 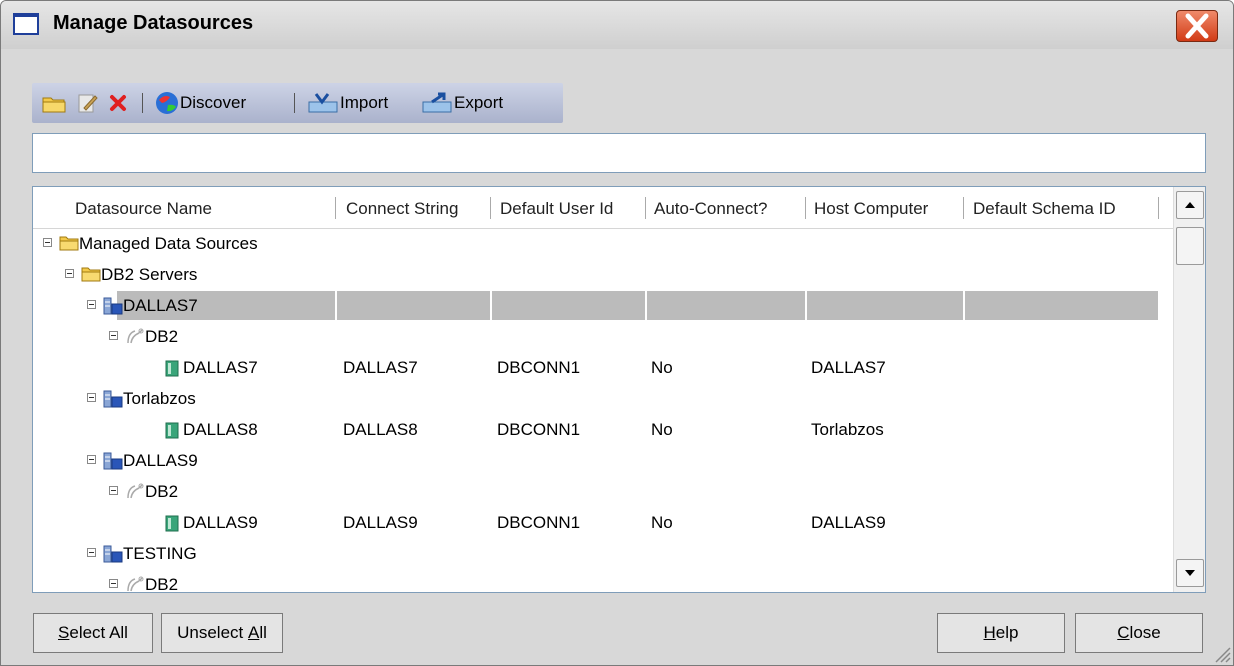 What do you see at coordinates (64, 632) in the screenshot?
I see `select-all-mnemonic: S` at bounding box center [64, 632].